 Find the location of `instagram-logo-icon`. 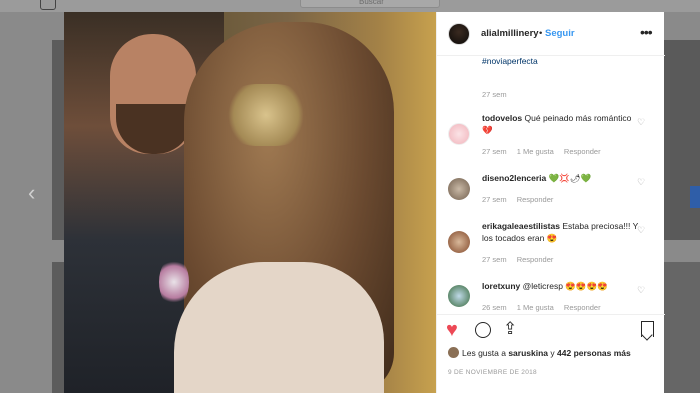

instagram-logo-icon is located at coordinates (48, 5).